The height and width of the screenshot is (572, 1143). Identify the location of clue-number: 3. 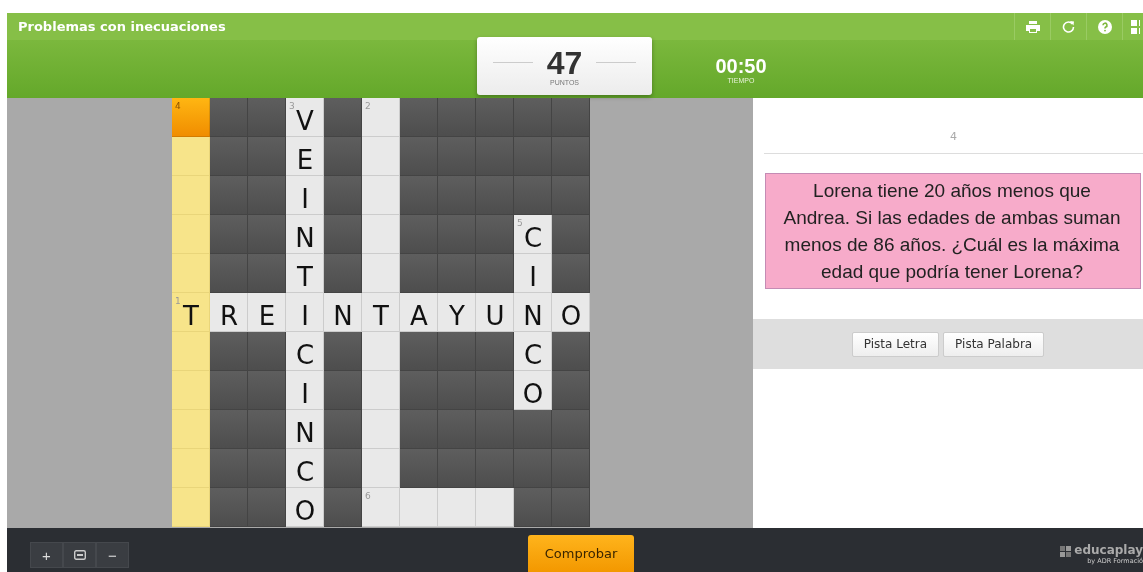
(292, 106).